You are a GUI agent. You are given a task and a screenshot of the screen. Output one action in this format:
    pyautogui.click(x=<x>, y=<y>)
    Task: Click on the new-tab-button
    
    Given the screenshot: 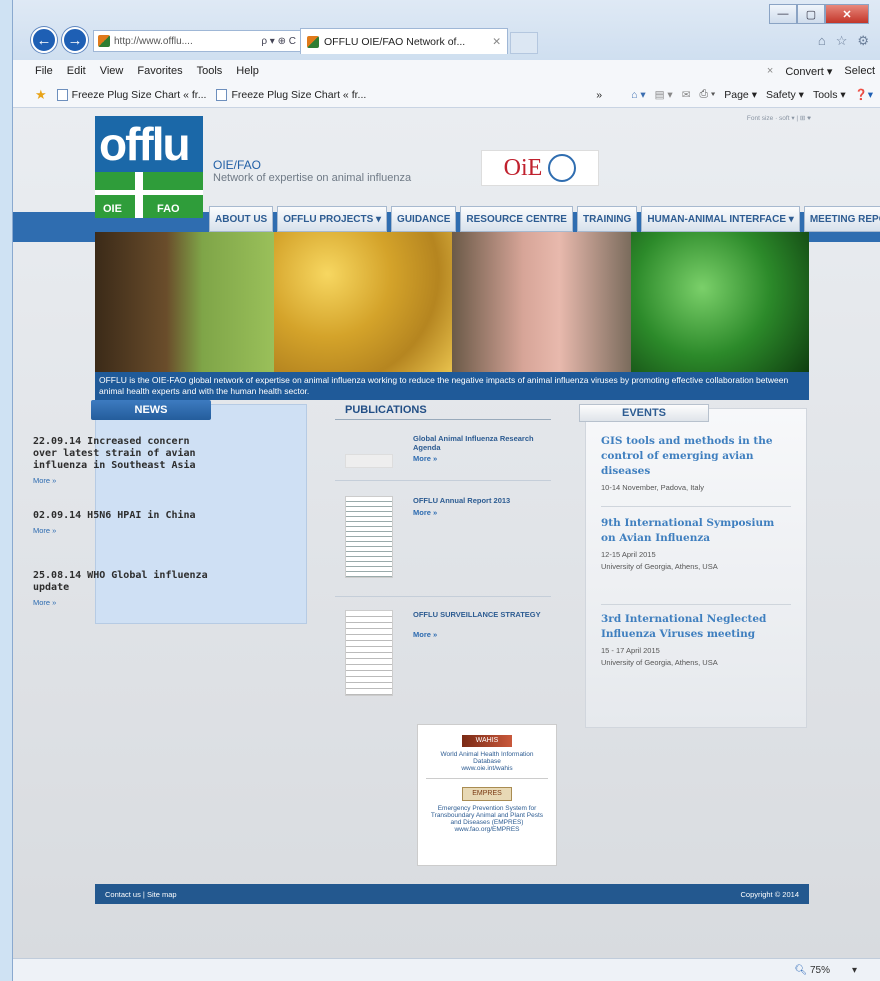 What is the action you would take?
    pyautogui.click(x=524, y=43)
    